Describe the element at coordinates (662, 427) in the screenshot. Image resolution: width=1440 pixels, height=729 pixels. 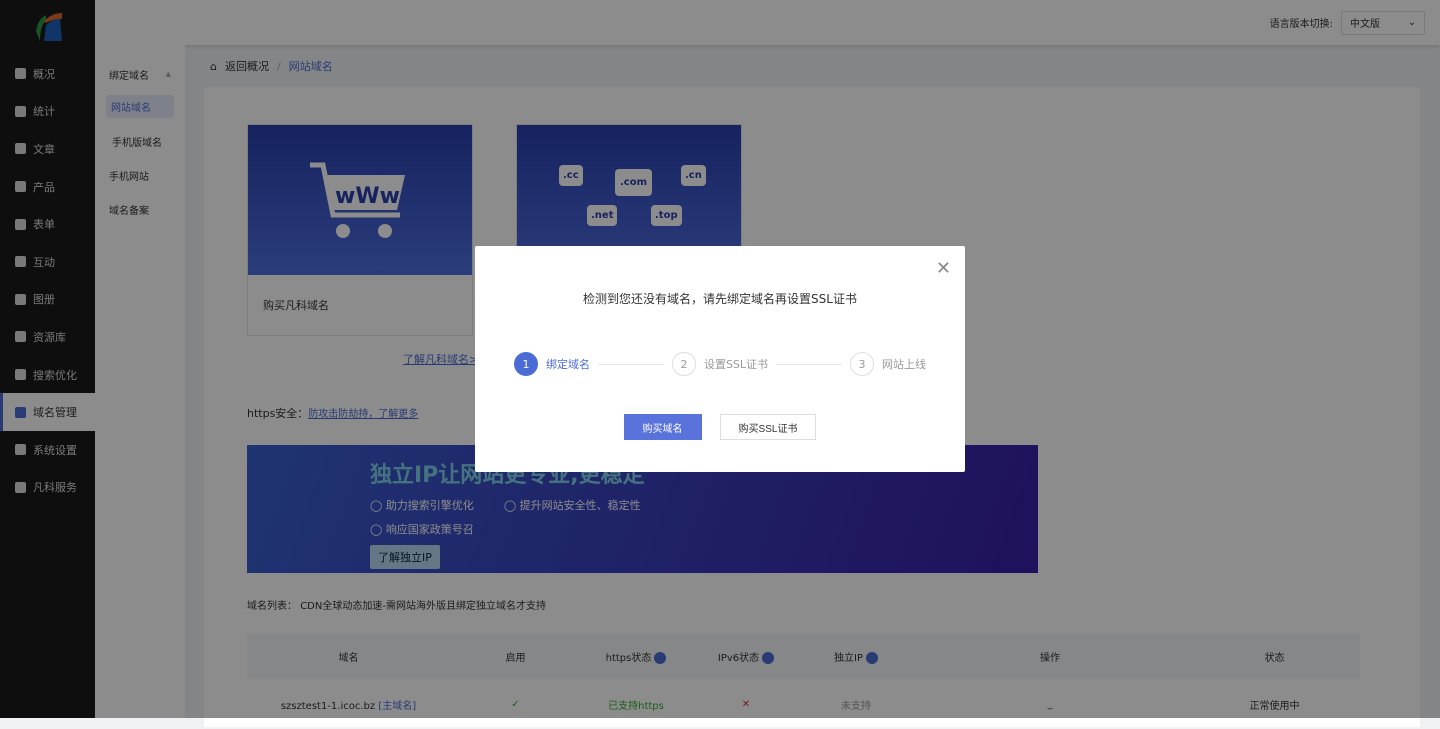
I see `buy-domain-button: 购买域名` at that location.